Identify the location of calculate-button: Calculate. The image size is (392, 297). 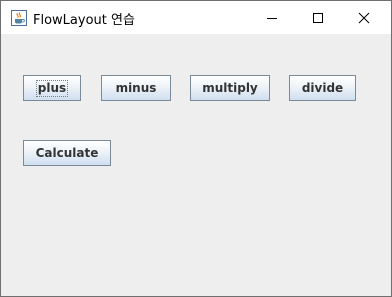
(67, 153).